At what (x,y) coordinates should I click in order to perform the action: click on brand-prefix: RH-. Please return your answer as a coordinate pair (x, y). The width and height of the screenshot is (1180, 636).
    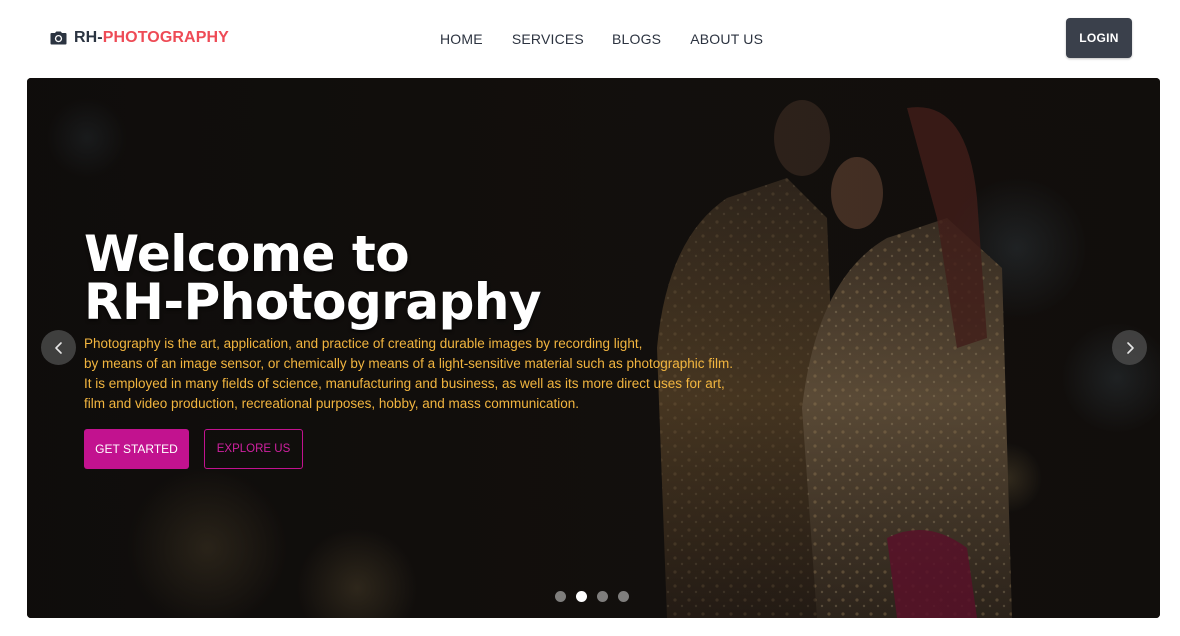
    Looking at the image, I should click on (88, 37).